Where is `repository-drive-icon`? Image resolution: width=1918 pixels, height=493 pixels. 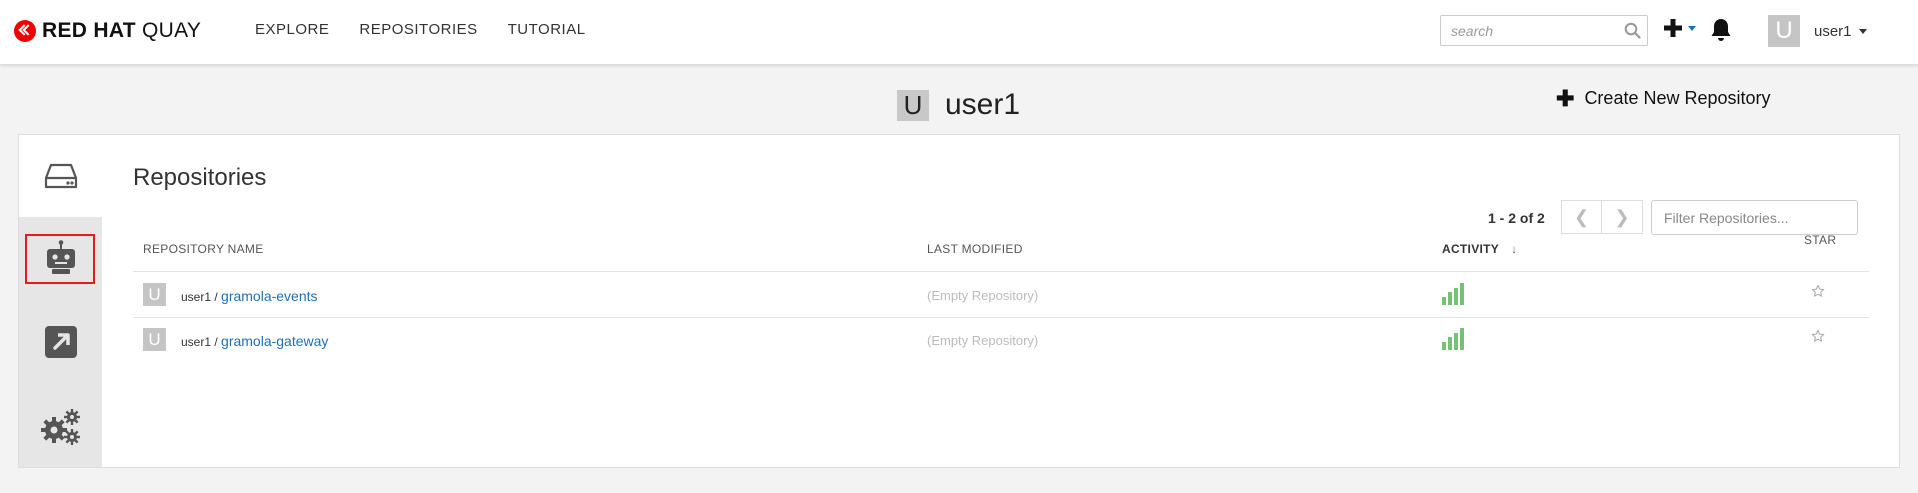
repository-drive-icon is located at coordinates (60, 176).